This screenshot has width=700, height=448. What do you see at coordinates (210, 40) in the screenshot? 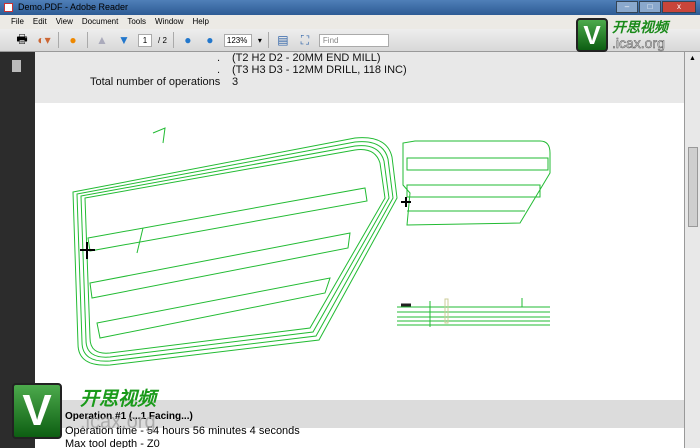
I see `zoom-in-icon: ●` at bounding box center [210, 40].